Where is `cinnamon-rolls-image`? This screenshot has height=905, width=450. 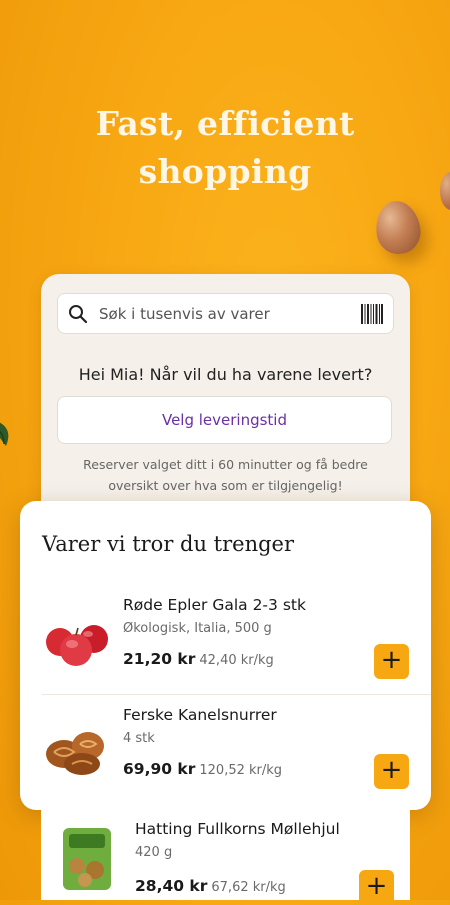 cinnamon-rolls-image is located at coordinates (75, 753).